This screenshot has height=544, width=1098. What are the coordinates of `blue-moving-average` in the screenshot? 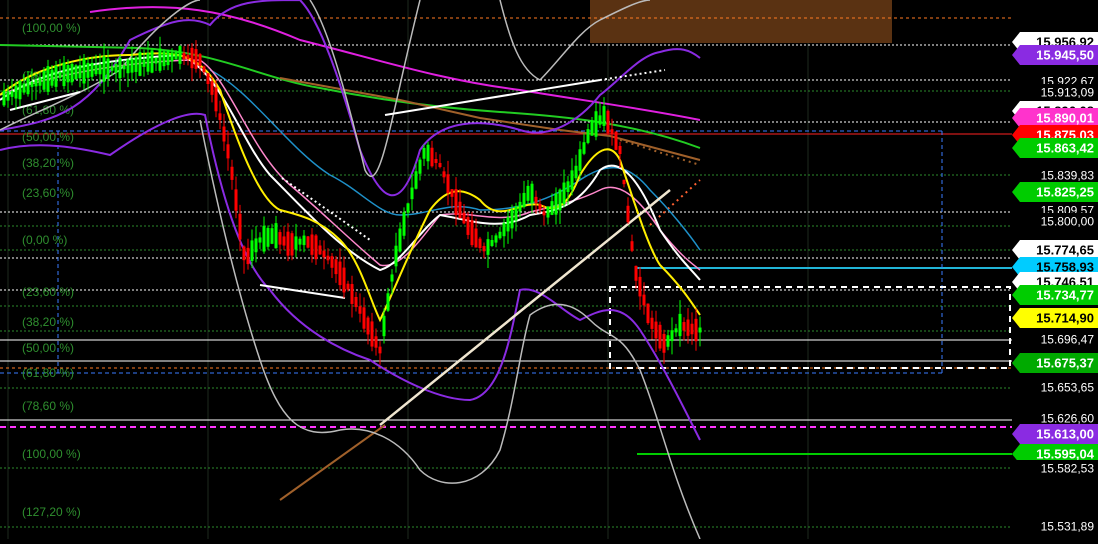 It's located at (455, 160).